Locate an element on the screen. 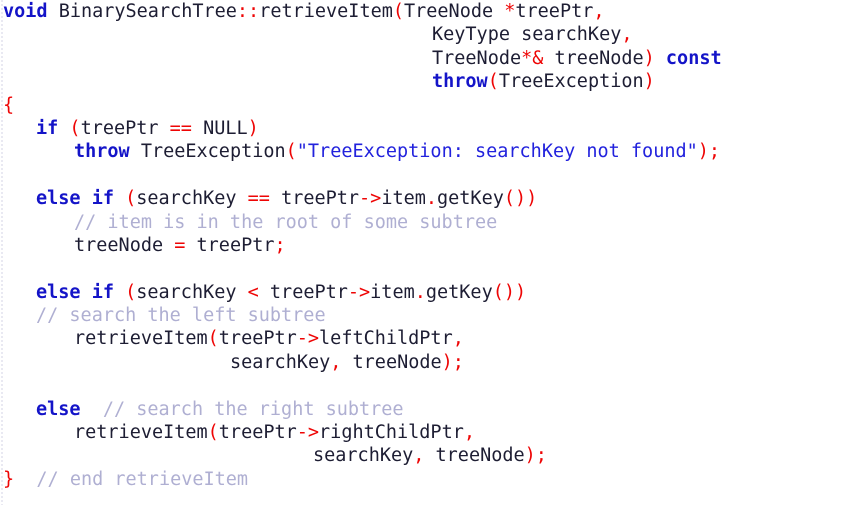 This screenshot has width=868, height=505. token-punct: *& is located at coordinates (532, 58).